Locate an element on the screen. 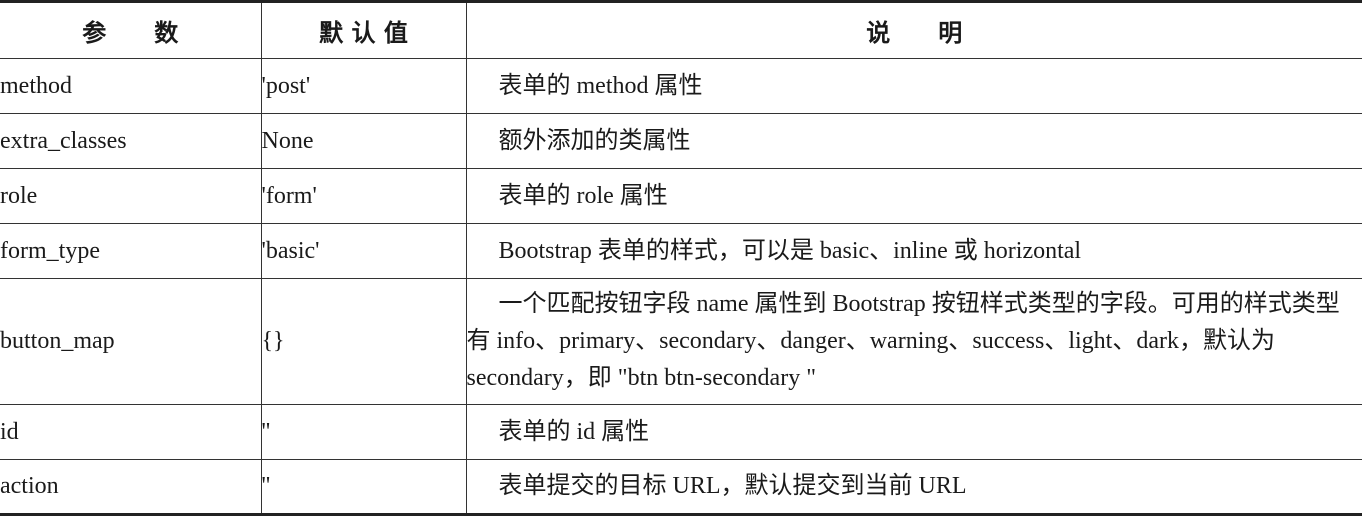 This screenshot has width=1362, height=518. param-default: {} is located at coordinates (363, 341).